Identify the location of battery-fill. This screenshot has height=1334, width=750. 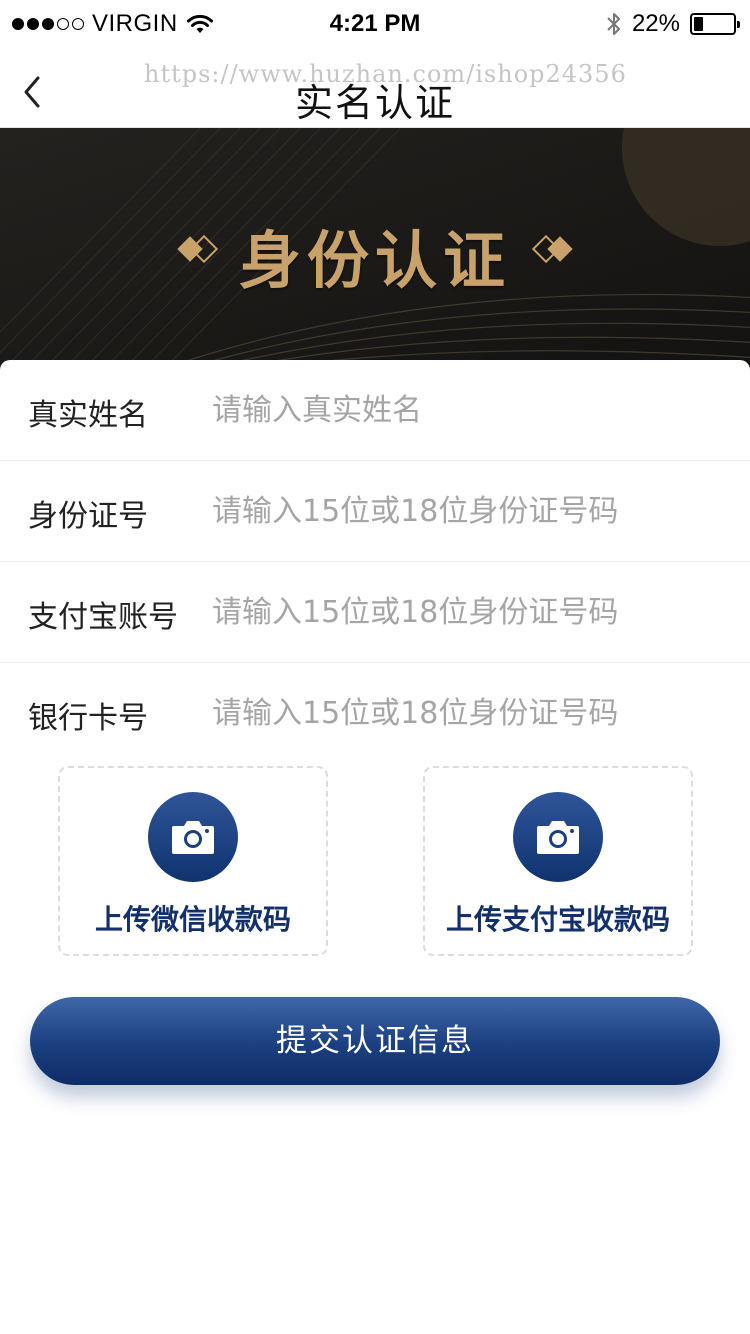
(699, 24).